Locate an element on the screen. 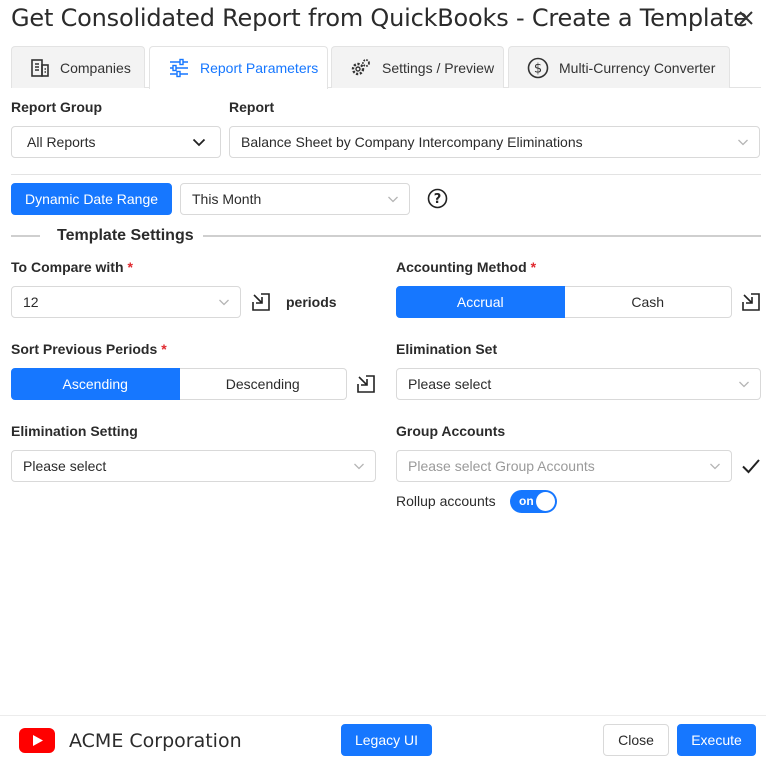 The width and height of the screenshot is (766, 762). dynamic-date-range-button: Dynamic Date Range is located at coordinates (91, 199).